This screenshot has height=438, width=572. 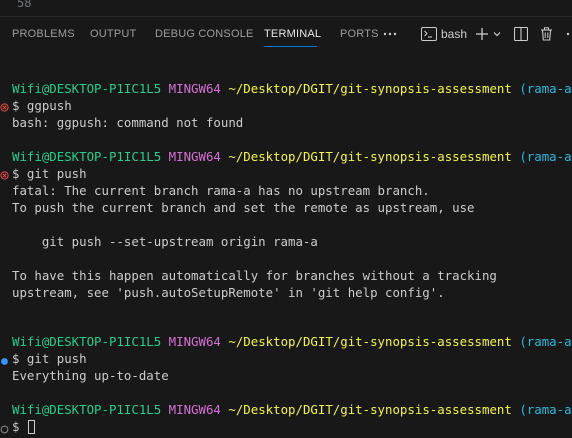 I want to click on command-input: $ ggpush, so click(x=42, y=105).